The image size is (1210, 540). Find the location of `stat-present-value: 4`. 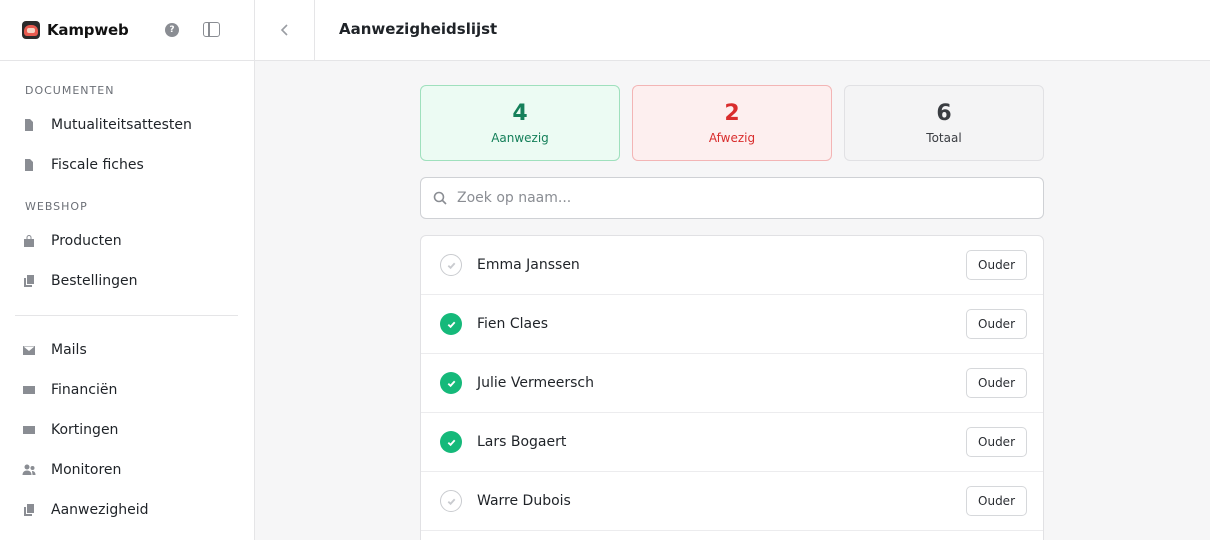

stat-present-value: 4 is located at coordinates (520, 113).